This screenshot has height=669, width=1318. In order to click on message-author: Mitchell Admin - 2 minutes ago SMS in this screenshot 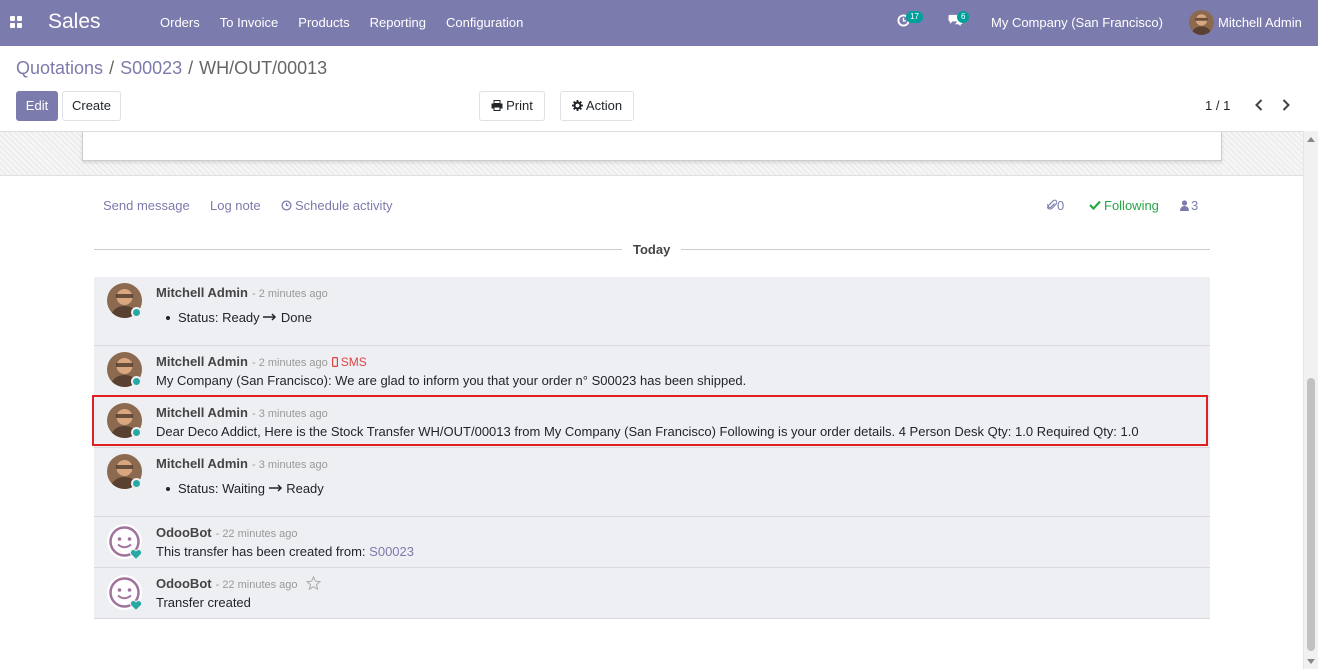, I will do `click(261, 361)`.